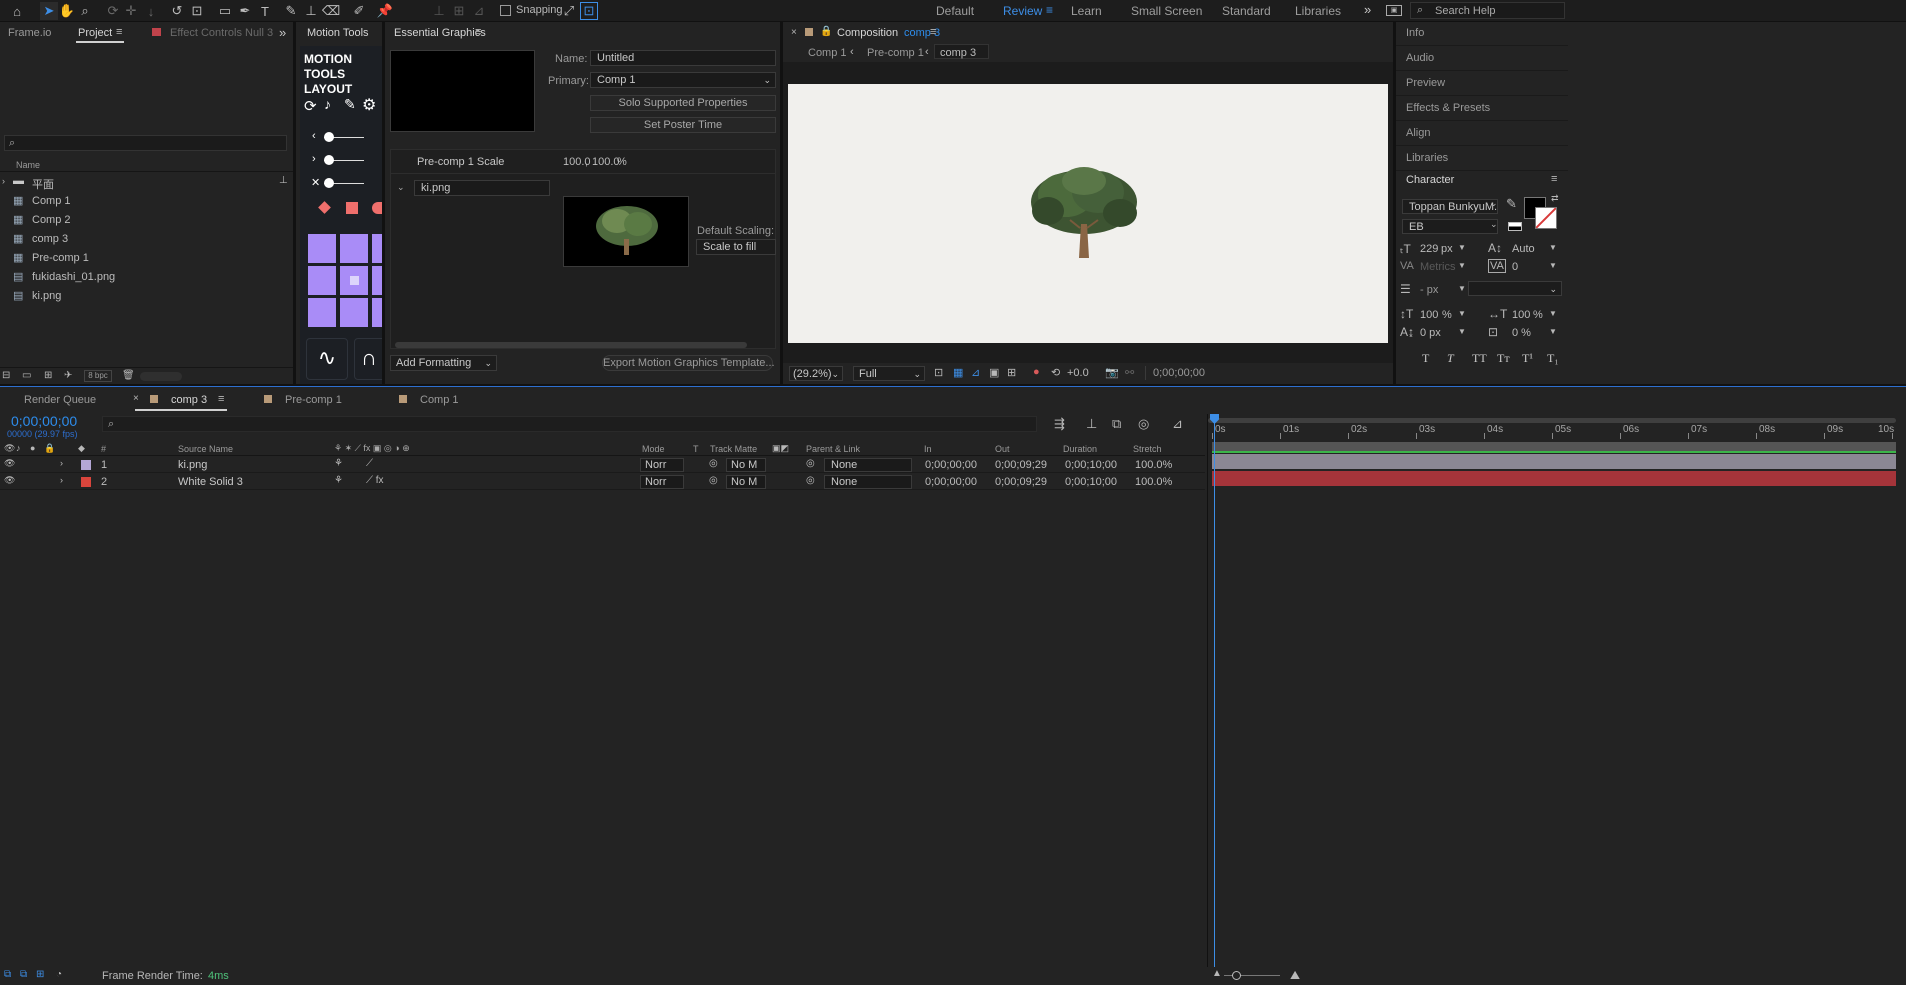 Image resolution: width=1906 pixels, height=985 pixels. I want to click on small-caps-button: Tт, so click(1503, 358).